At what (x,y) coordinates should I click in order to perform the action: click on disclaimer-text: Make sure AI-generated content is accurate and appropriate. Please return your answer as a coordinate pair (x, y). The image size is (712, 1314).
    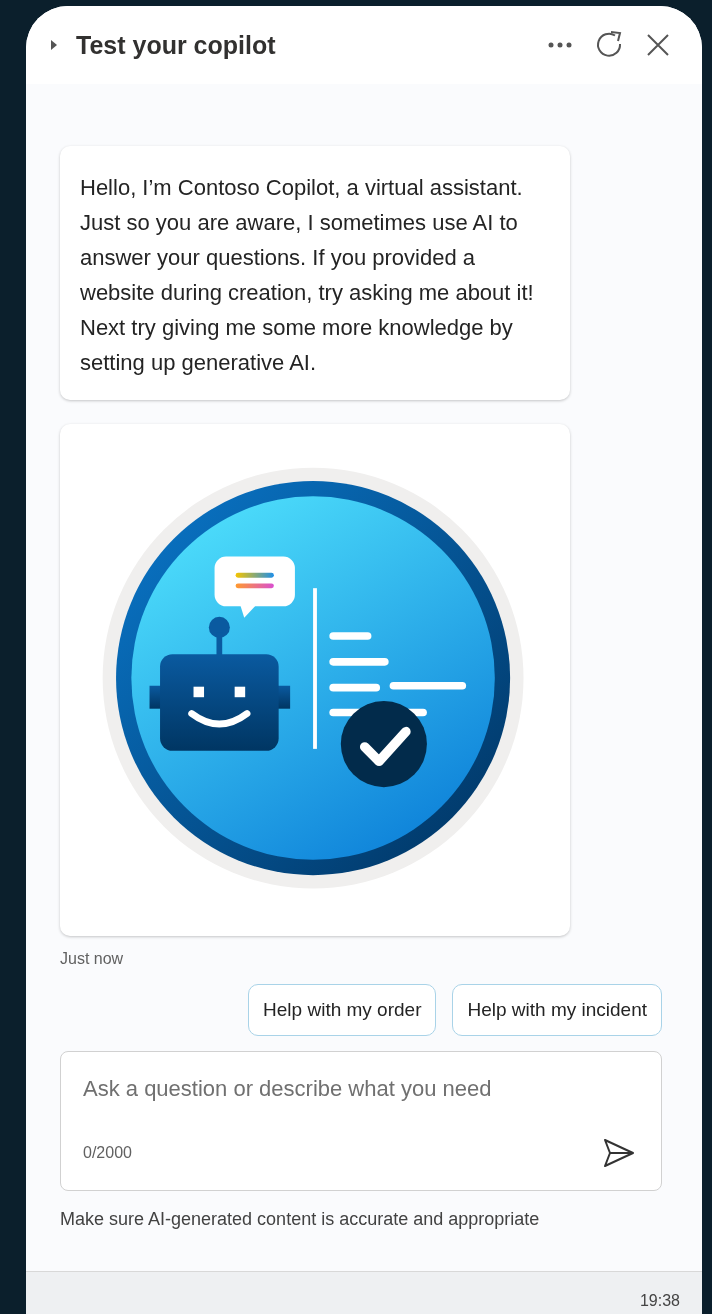
    Looking at the image, I should click on (300, 1219).